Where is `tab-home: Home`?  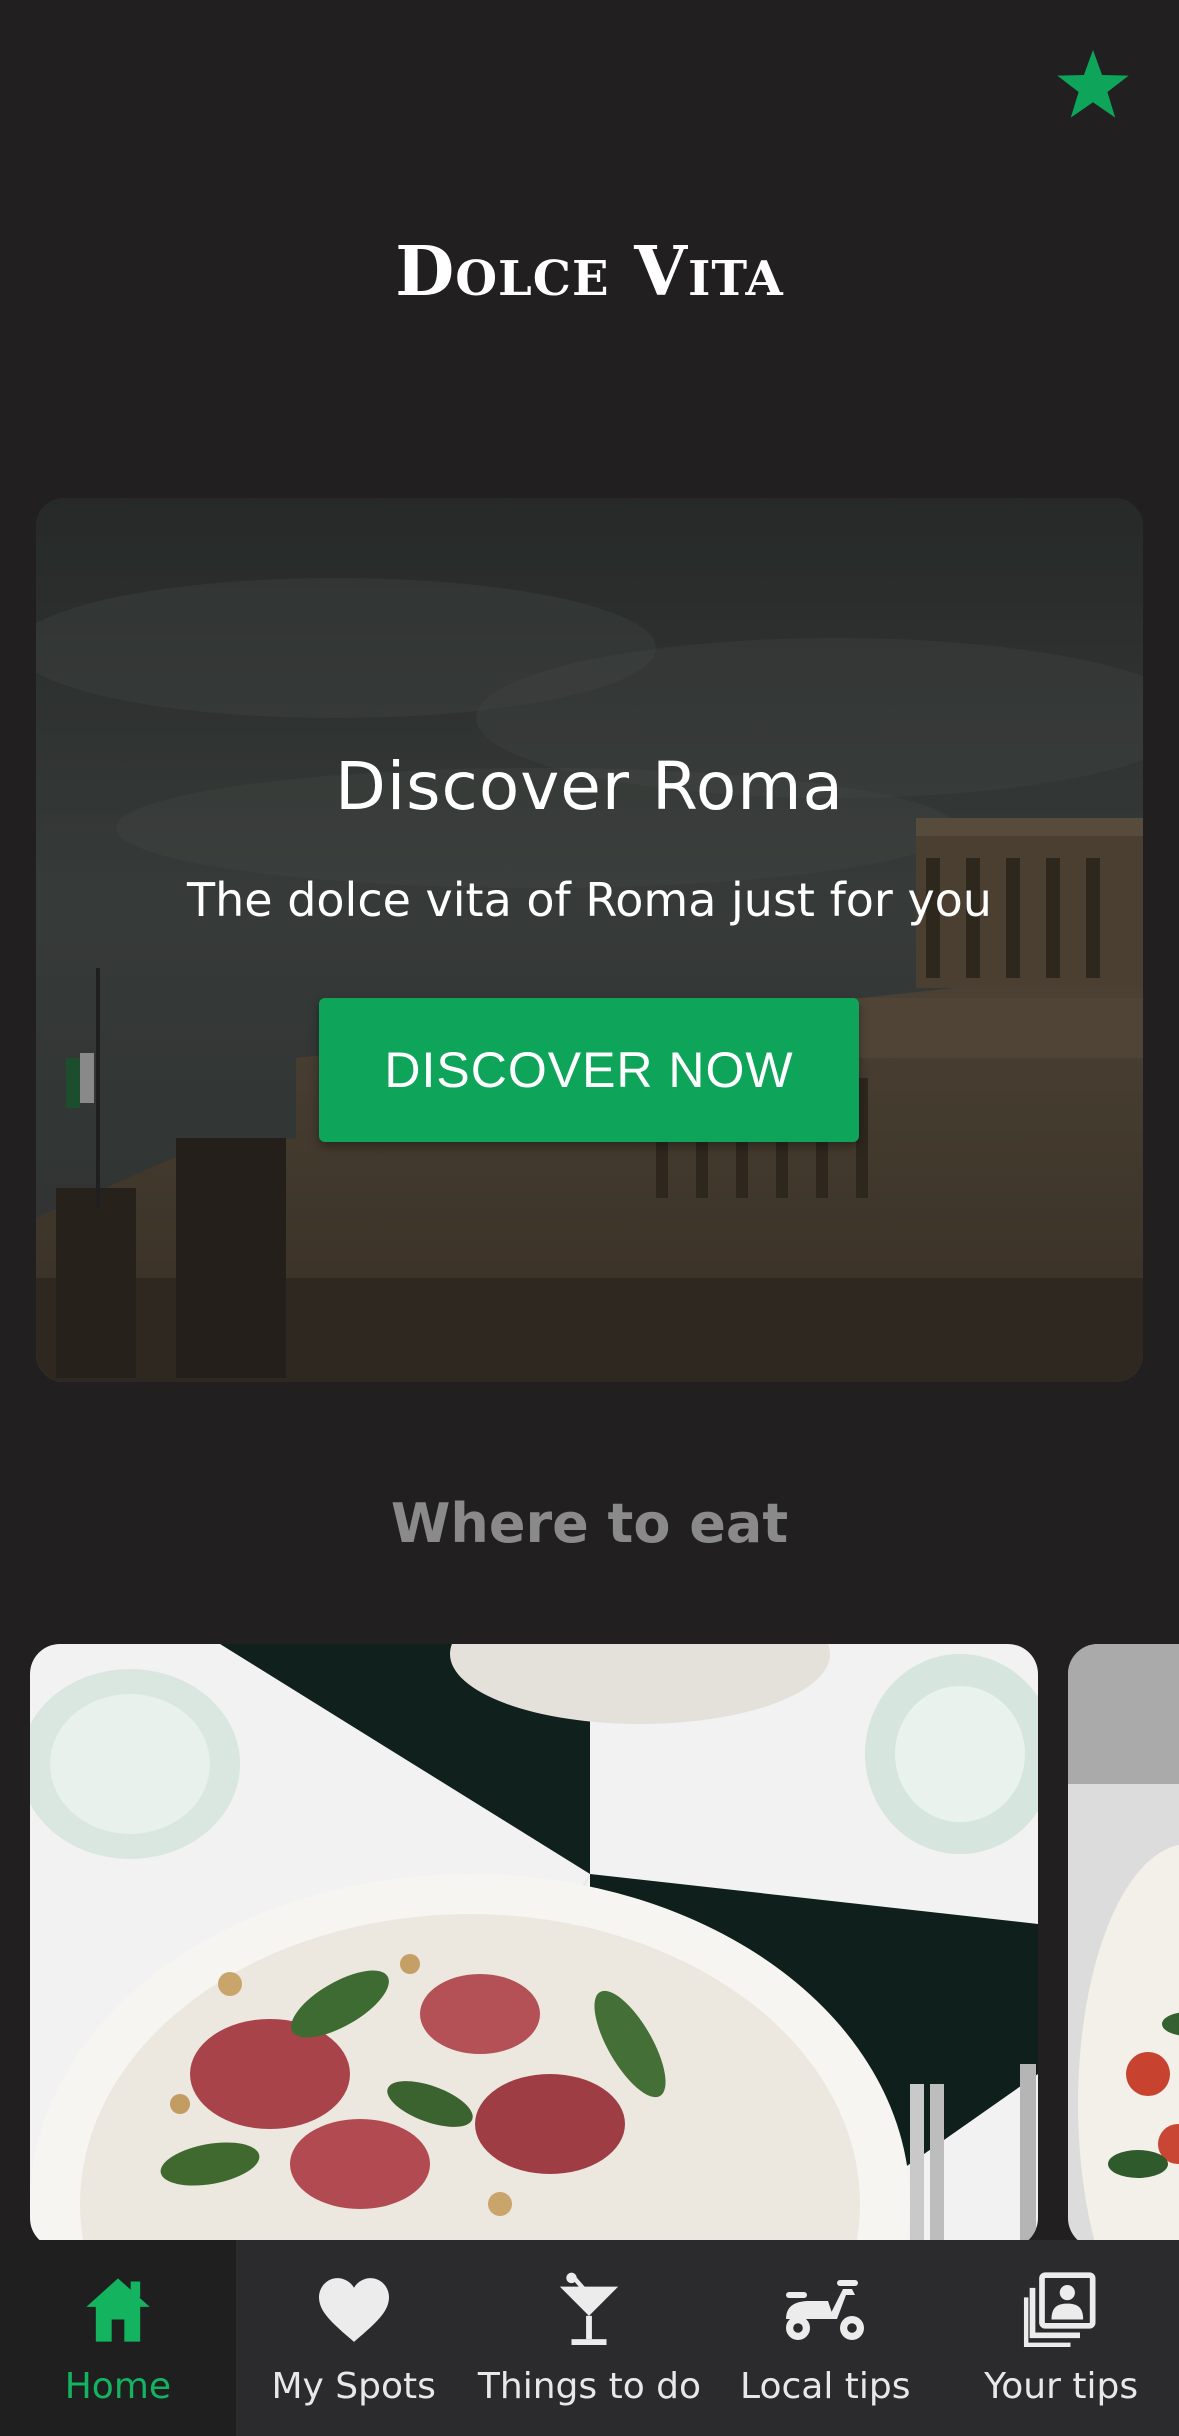 tab-home: Home is located at coordinates (118, 2338).